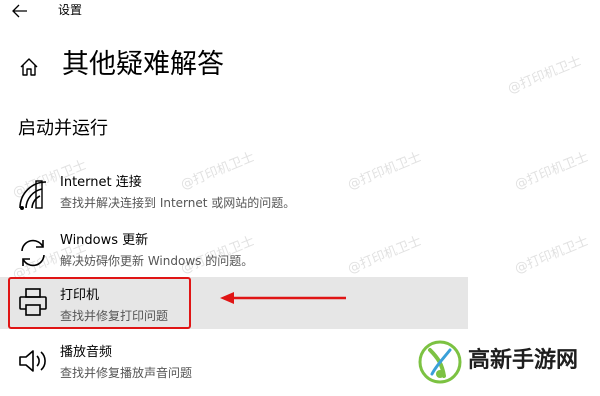  Describe the element at coordinates (234, 367) in the screenshot. I see `troubleshooter-item-audio: 播放音频 查找并修复播放声音问题` at that location.